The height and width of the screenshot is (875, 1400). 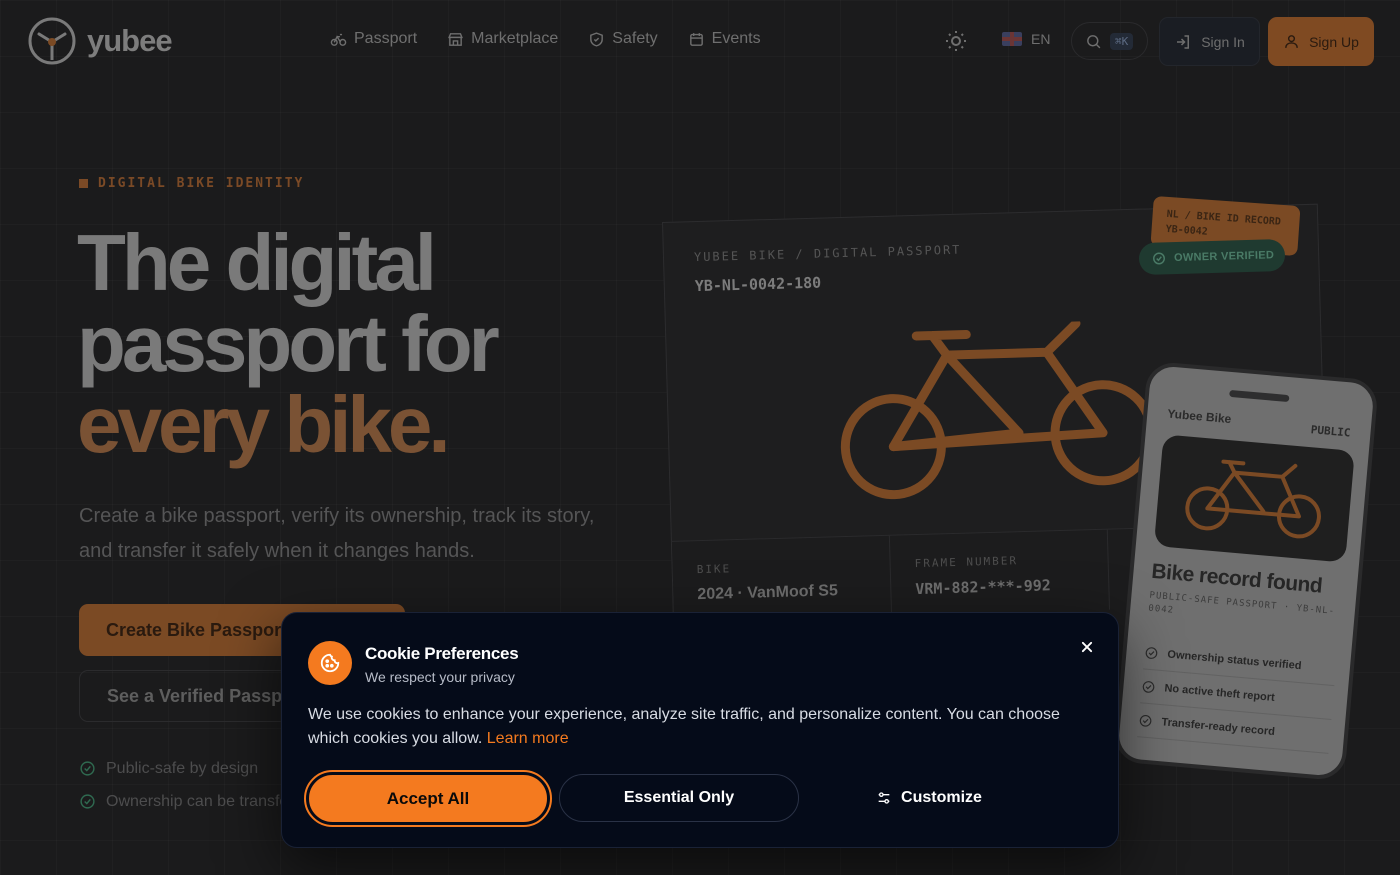 I want to click on close-icon, so click(x=1087, y=647).